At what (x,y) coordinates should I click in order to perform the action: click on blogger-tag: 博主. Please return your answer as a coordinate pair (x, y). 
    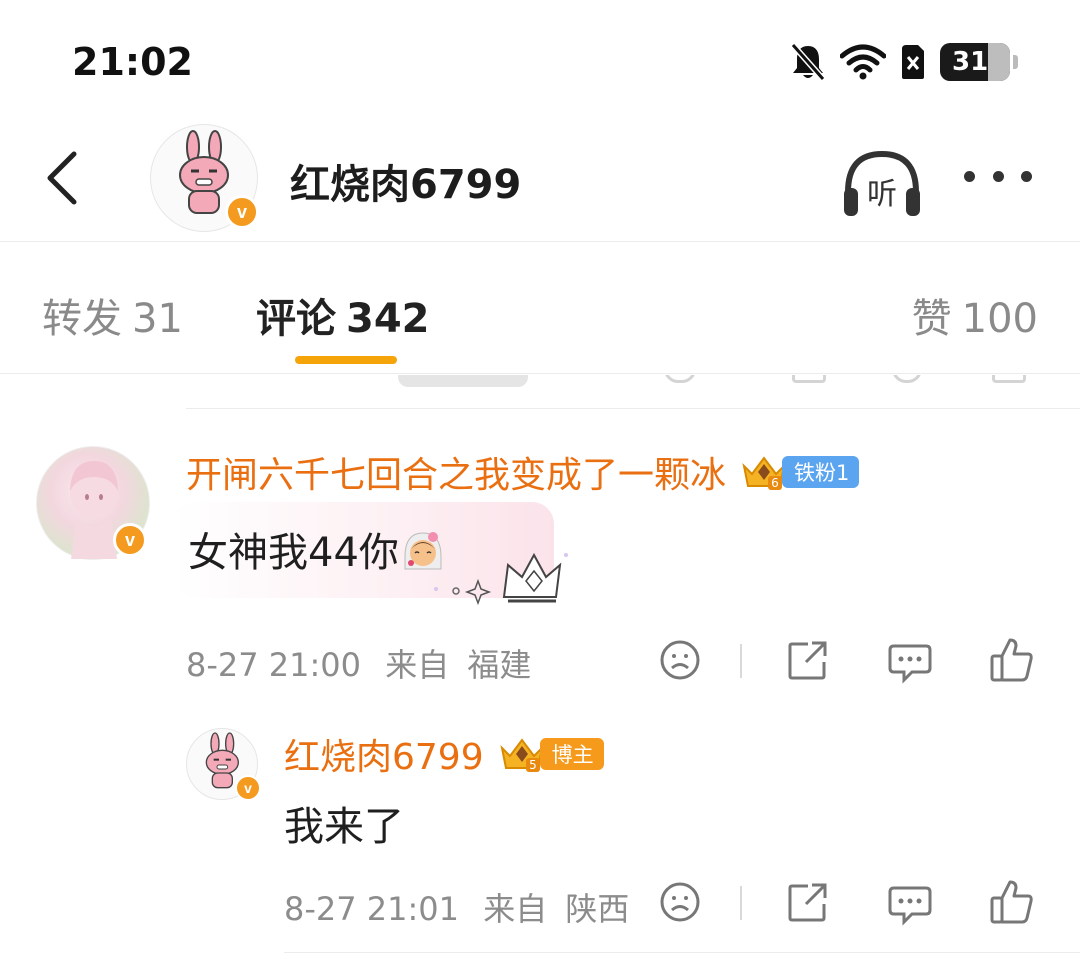
    Looking at the image, I should click on (571, 754).